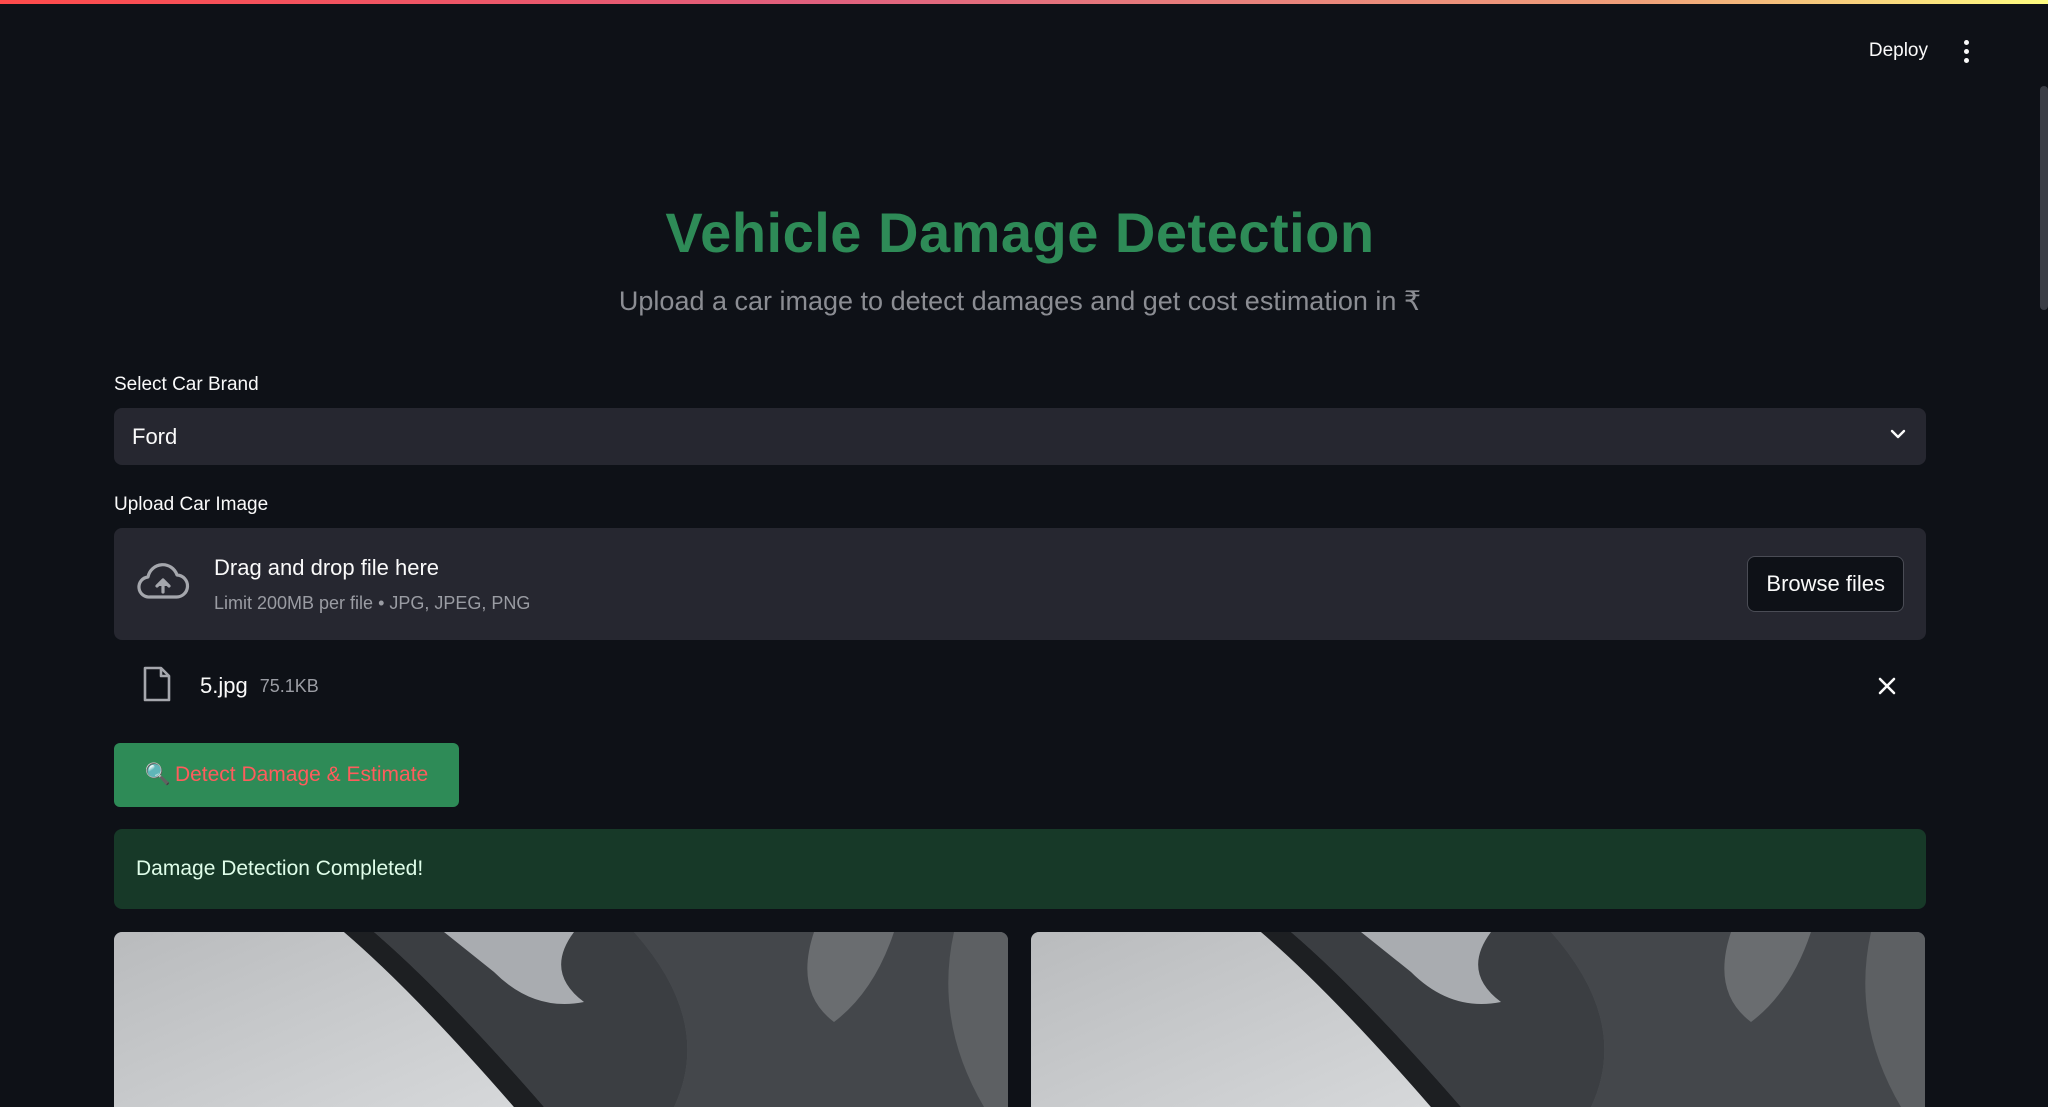  What do you see at coordinates (1020, 436) in the screenshot?
I see `brand-select: Ford` at bounding box center [1020, 436].